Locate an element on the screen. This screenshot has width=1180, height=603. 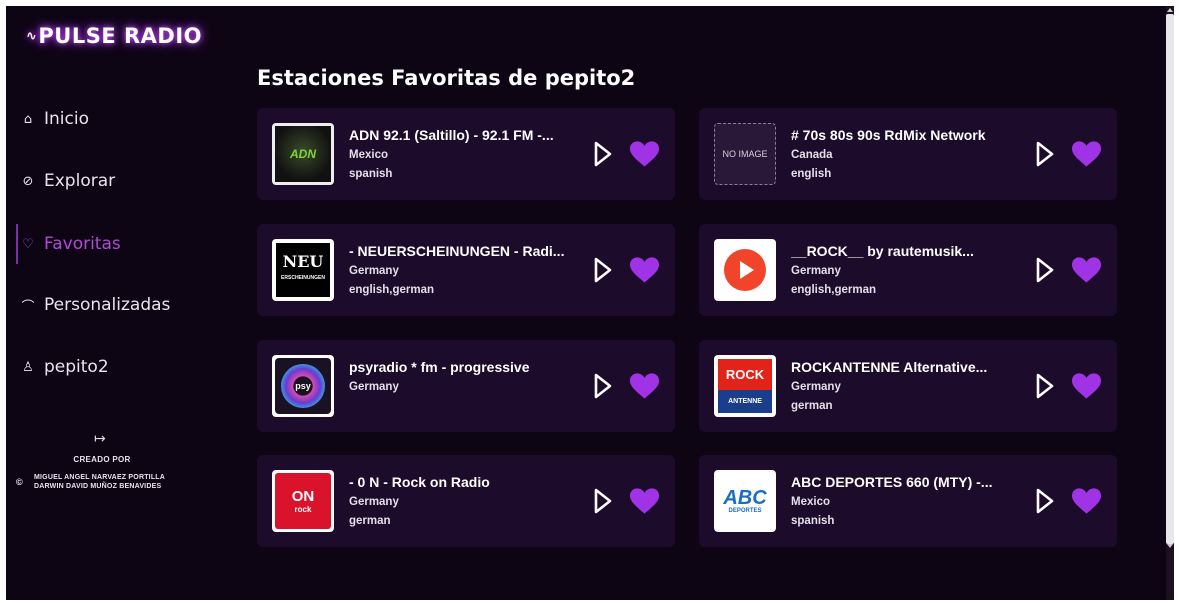
sidebar-item-label: Favoritas is located at coordinates (82, 244).